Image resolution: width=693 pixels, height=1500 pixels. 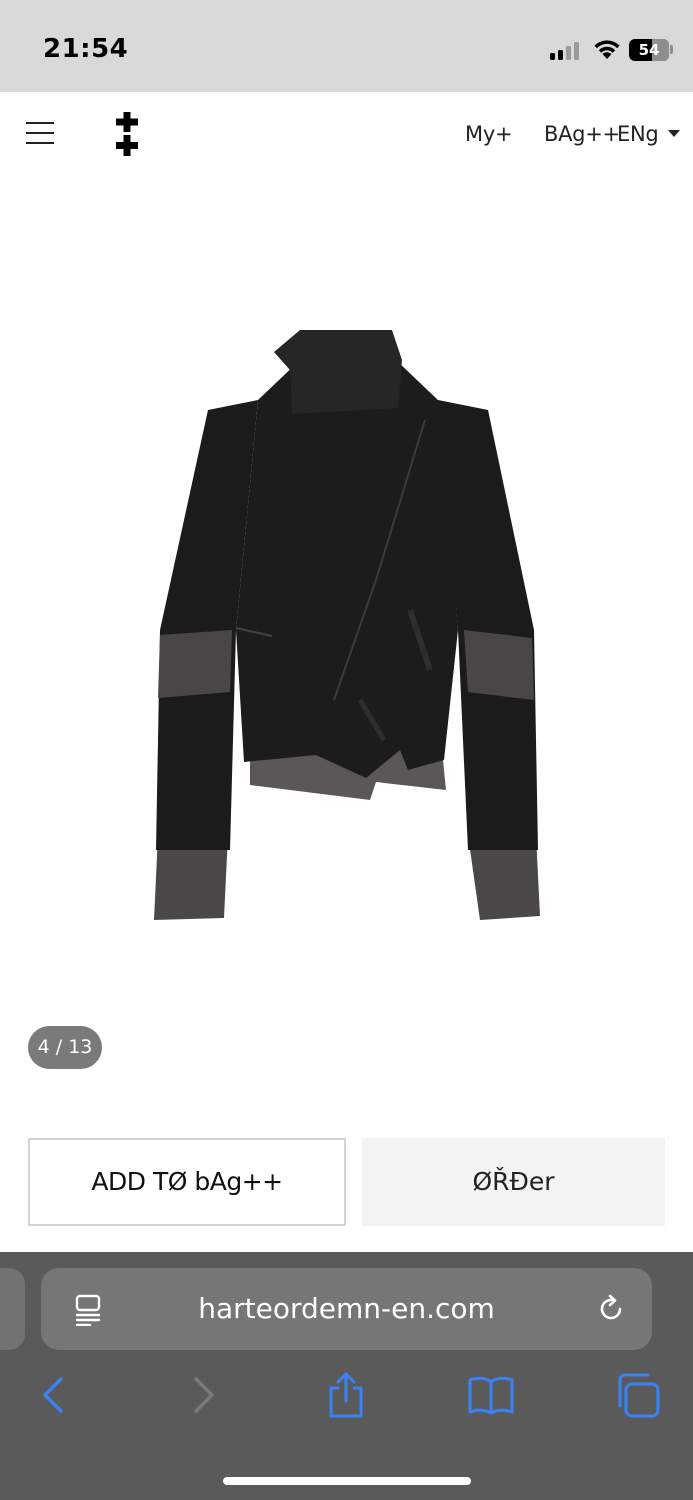 I want to click on bag-link: BAg++, so click(x=582, y=134).